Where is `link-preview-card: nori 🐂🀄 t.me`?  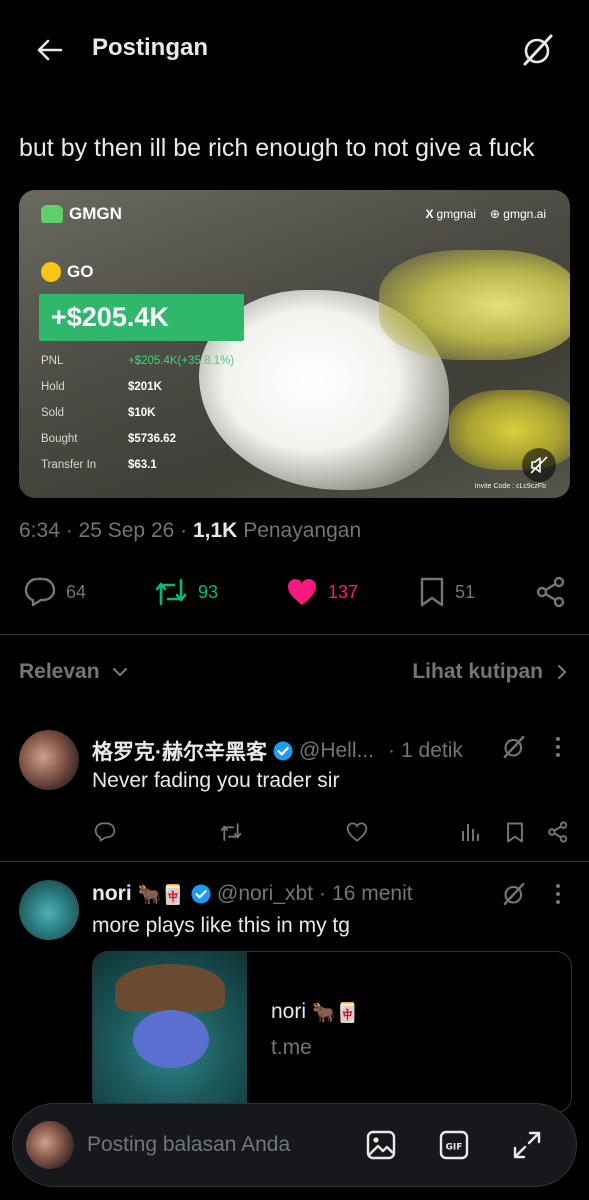 link-preview-card: nori 🐂🀄 t.me is located at coordinates (332, 1032).